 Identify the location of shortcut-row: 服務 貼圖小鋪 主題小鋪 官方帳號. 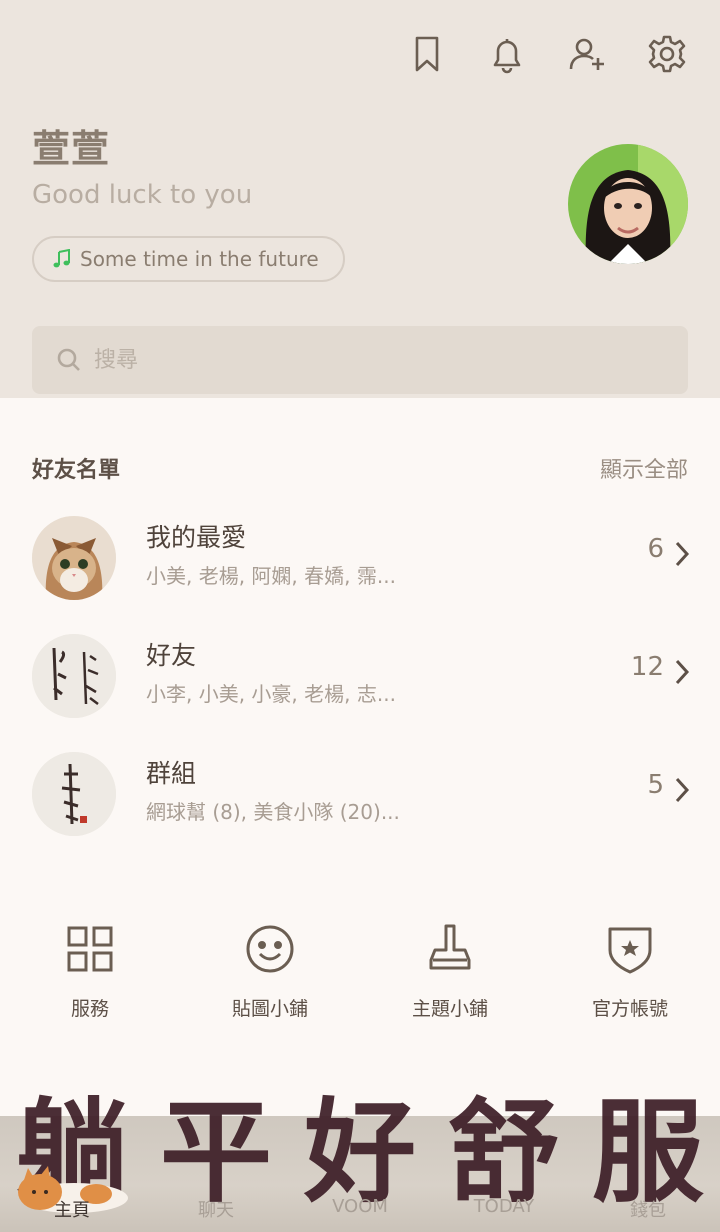
(360, 970).